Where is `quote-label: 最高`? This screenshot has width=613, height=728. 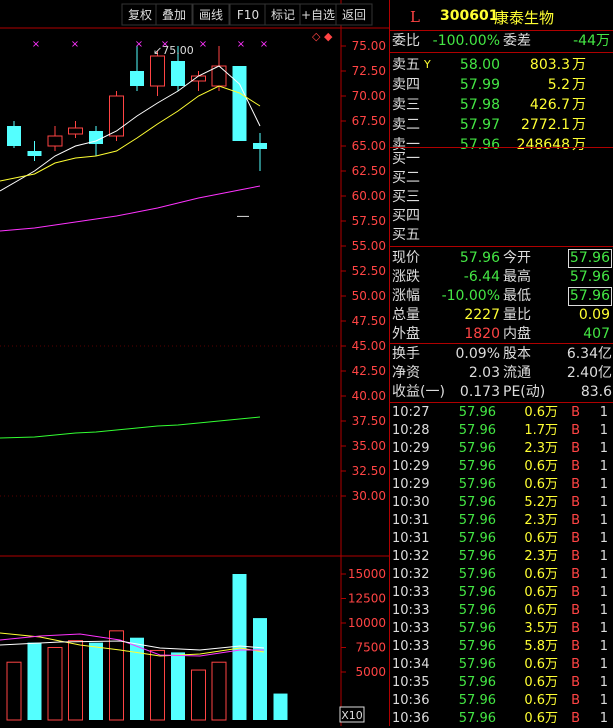
quote-label: 最高 is located at coordinates (517, 277).